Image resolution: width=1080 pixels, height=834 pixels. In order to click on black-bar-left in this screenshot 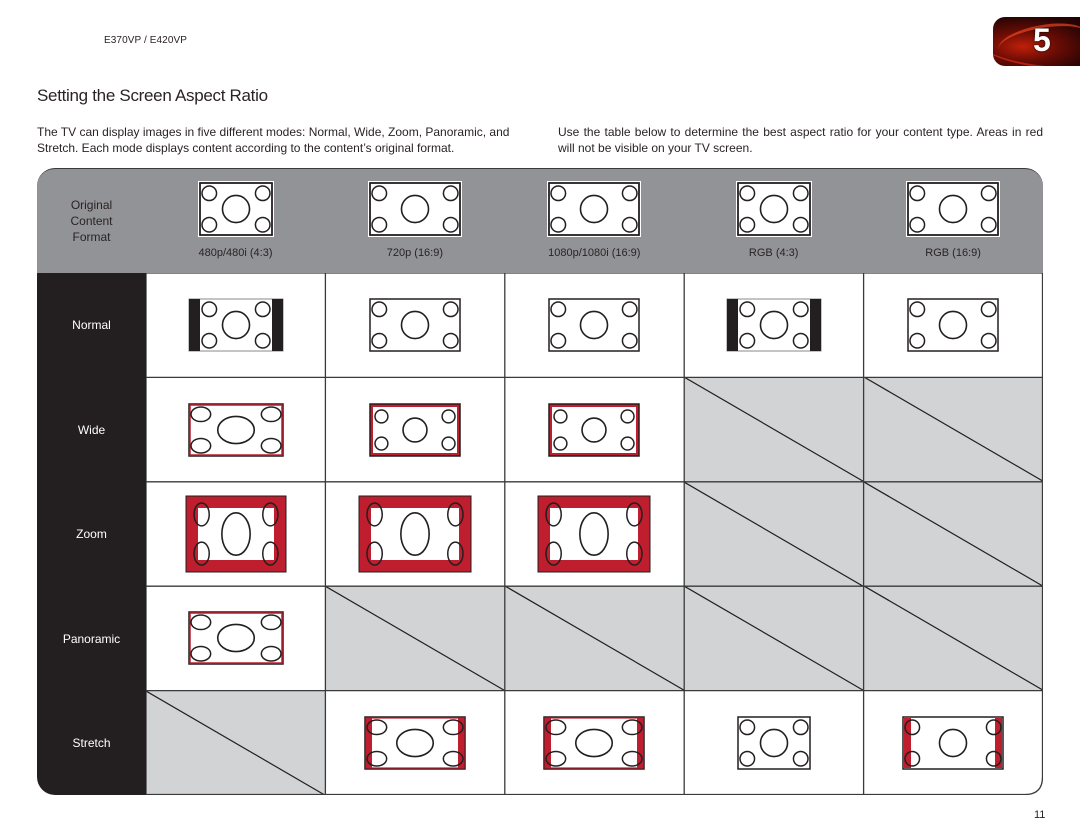, I will do `click(732, 325)`.